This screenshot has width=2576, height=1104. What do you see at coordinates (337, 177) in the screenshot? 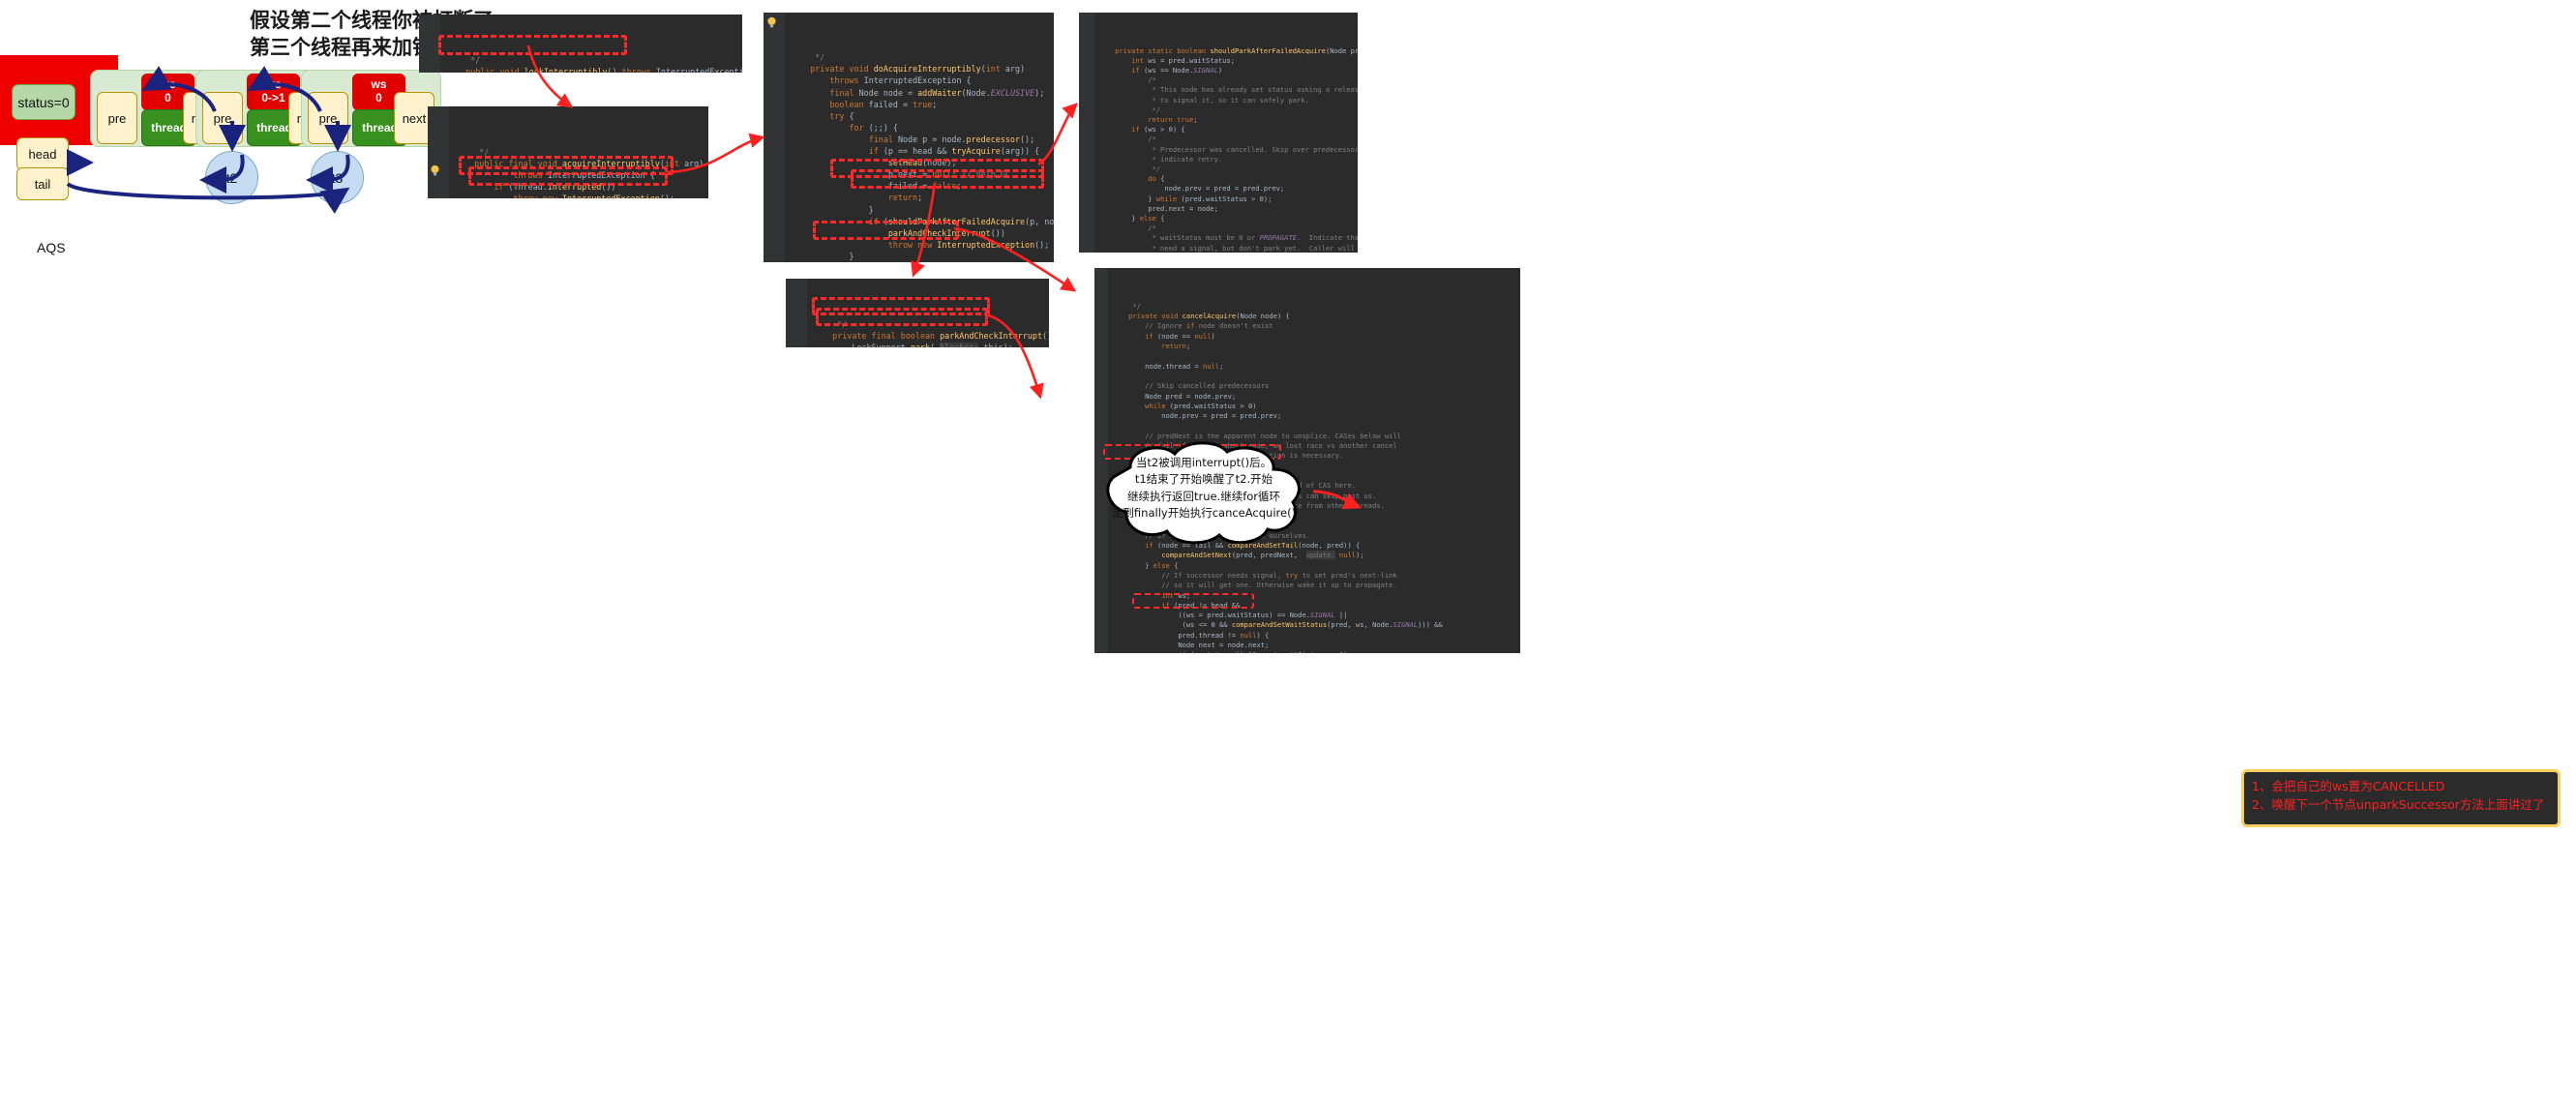
I see `thread-circle-t3: t3` at bounding box center [337, 177].